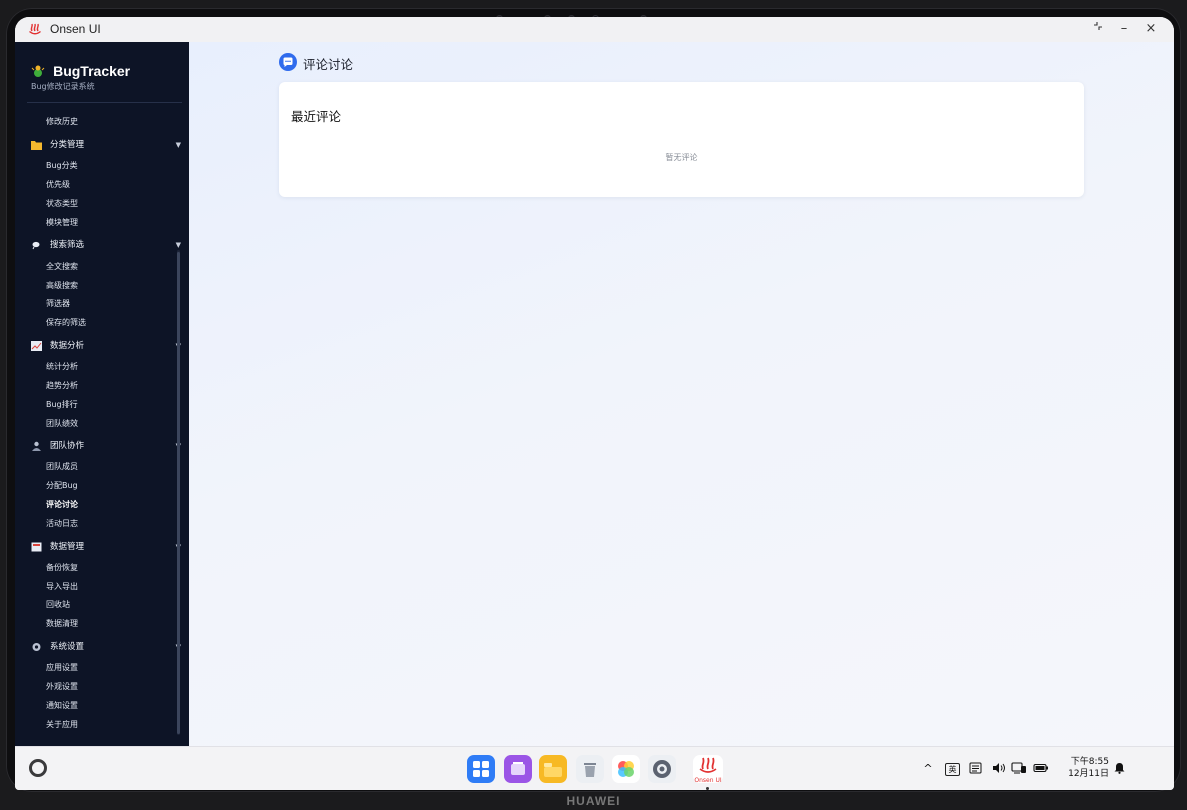 This screenshot has height=810, width=1187. I want to click on sidebar-item: 团队成员, so click(62, 467).